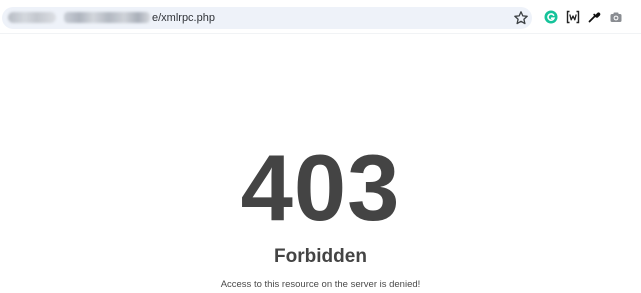 This screenshot has height=293, width=641. I want to click on browser-toolbar: e/xmlrpc.php, so click(320, 17).